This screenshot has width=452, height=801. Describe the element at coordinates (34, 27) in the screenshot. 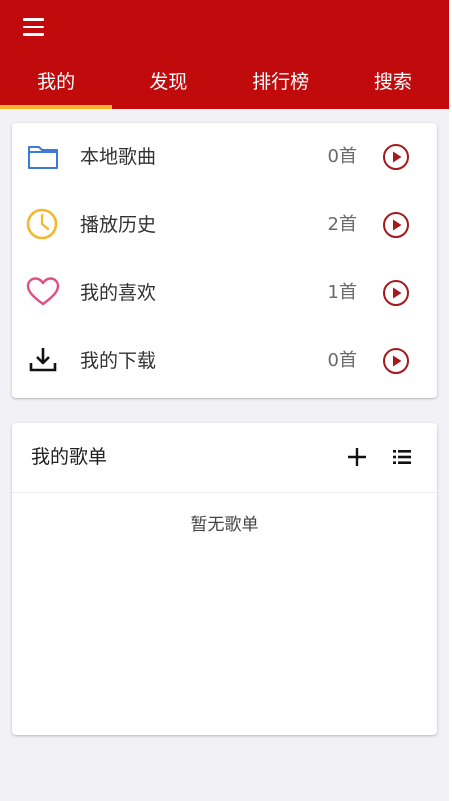

I see `menu-icon` at that location.